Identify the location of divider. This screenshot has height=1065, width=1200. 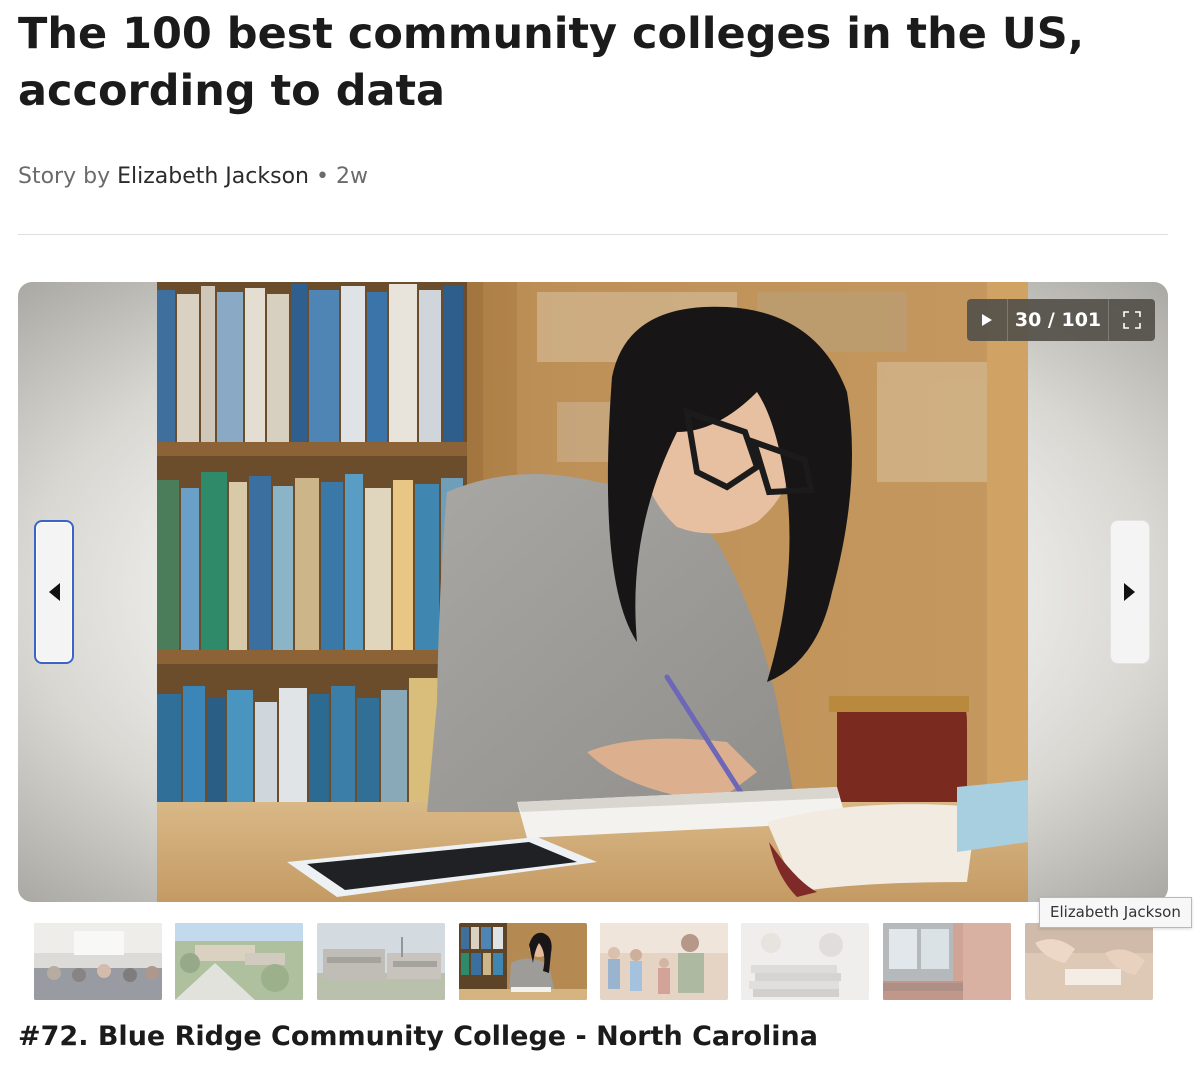
(593, 234).